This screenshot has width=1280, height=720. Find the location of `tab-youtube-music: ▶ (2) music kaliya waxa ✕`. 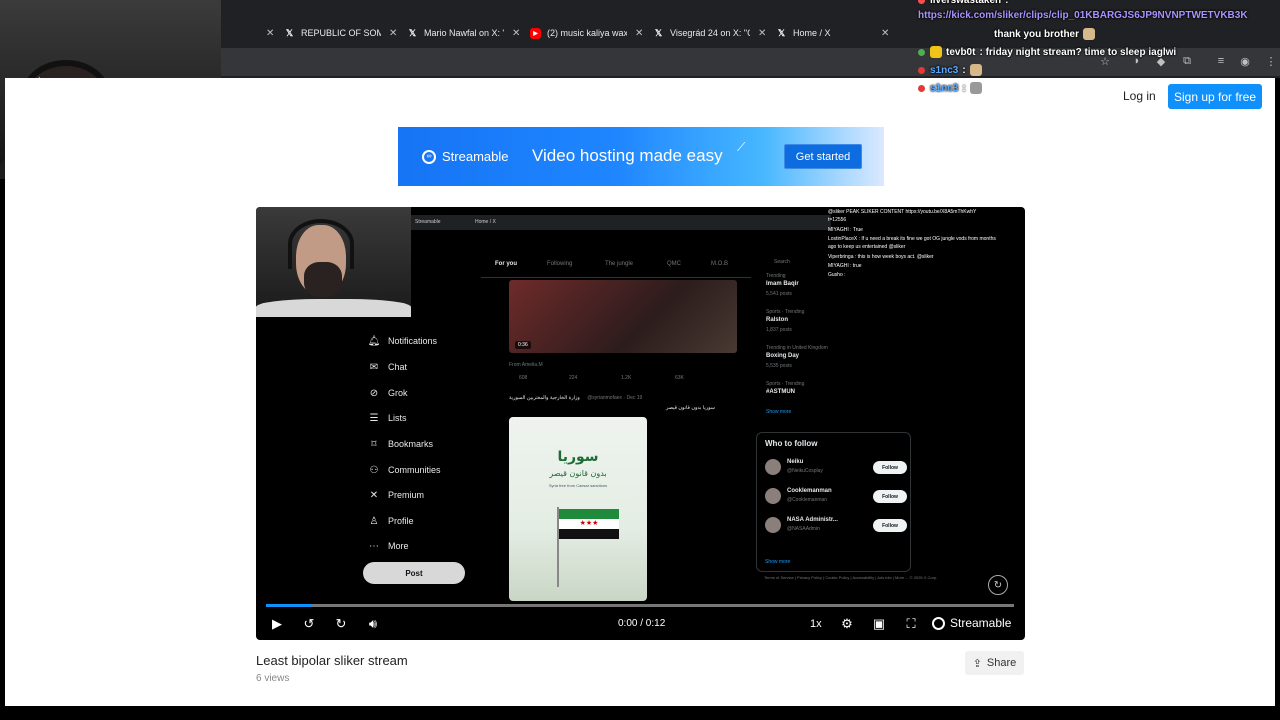

tab-youtube-music: ▶ (2) music kaliya waxa ✕ is located at coordinates (586, 33).